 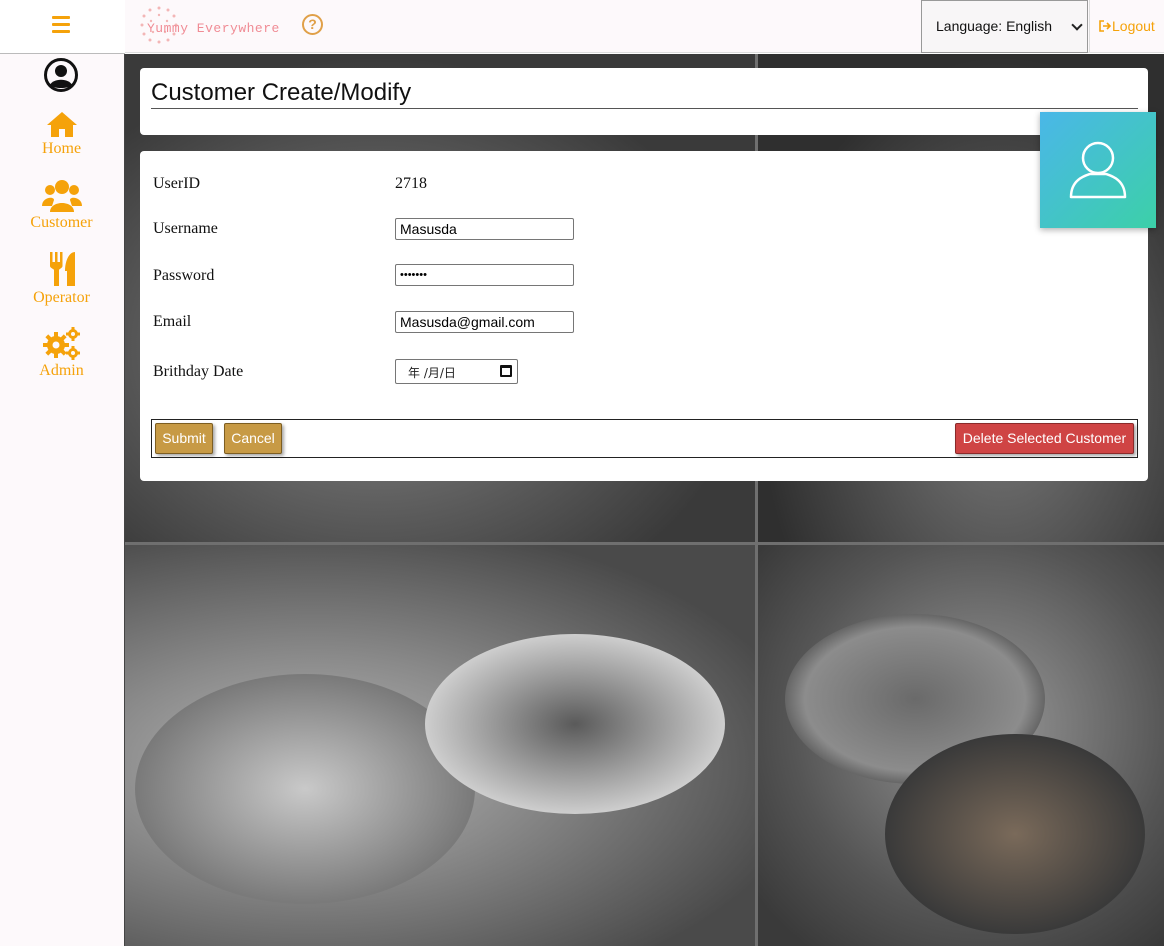 What do you see at coordinates (61, 196) in the screenshot?
I see `users-icon` at bounding box center [61, 196].